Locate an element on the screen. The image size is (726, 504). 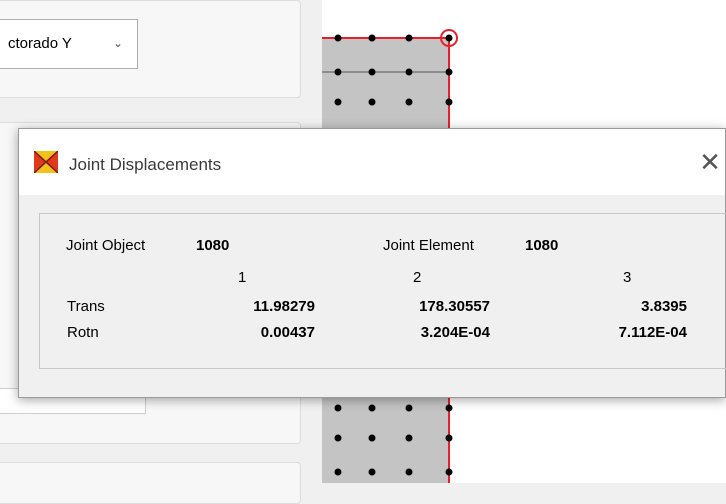
chevron-down-icon: ⌄ is located at coordinates (117, 43).